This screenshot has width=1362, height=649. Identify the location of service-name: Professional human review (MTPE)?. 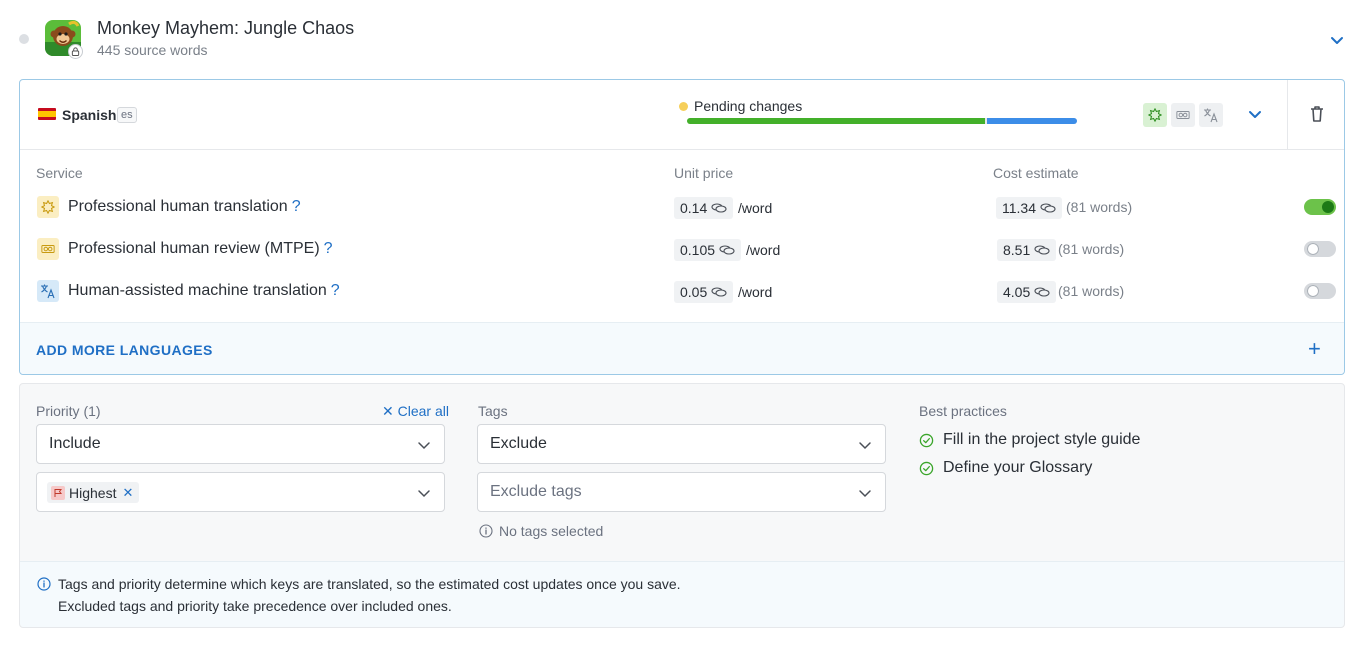
(200, 248).